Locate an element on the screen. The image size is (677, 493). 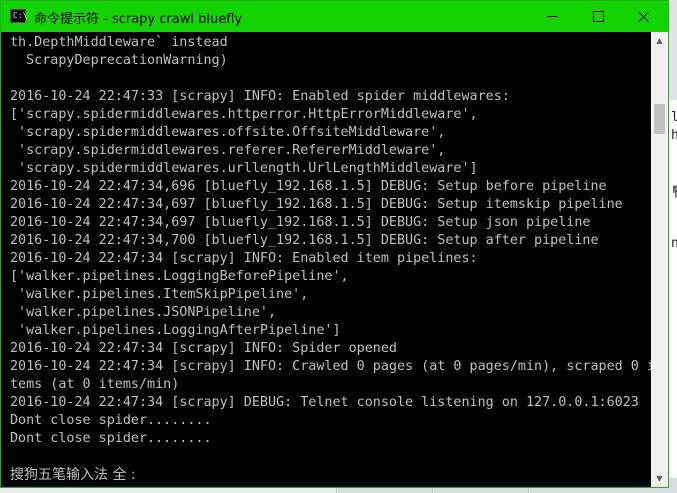
cmd-icon-prompt: C:\ is located at coordinates (20, 15).